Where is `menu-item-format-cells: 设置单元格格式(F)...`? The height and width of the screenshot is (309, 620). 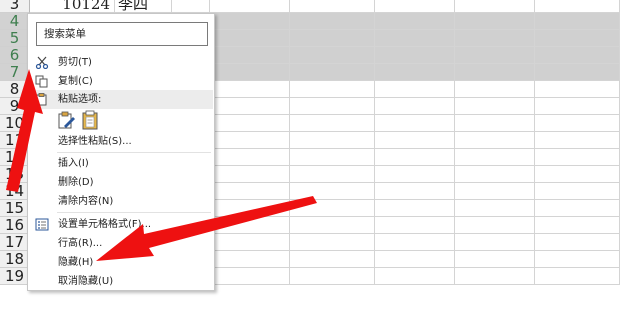 menu-item-format-cells: 设置单元格格式(F)... is located at coordinates (121, 224).